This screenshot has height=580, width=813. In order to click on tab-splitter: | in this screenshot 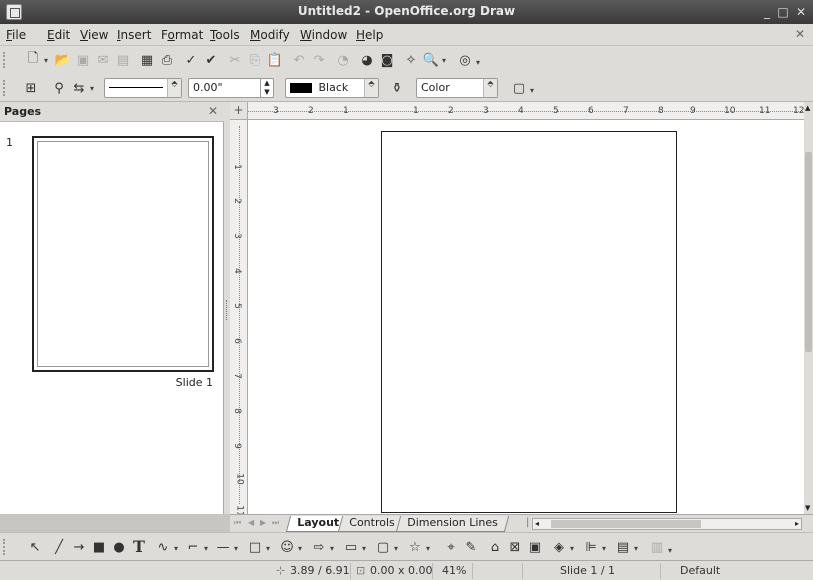, I will do `click(527, 522)`.